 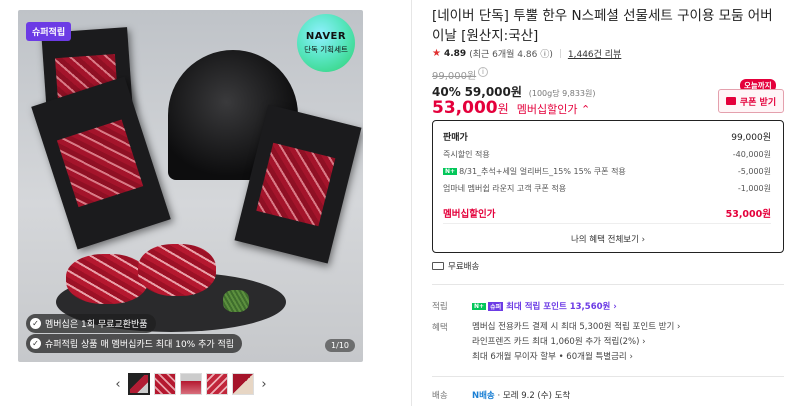 I want to click on calc-label: 즉시할인 적용, so click(x=466, y=154).